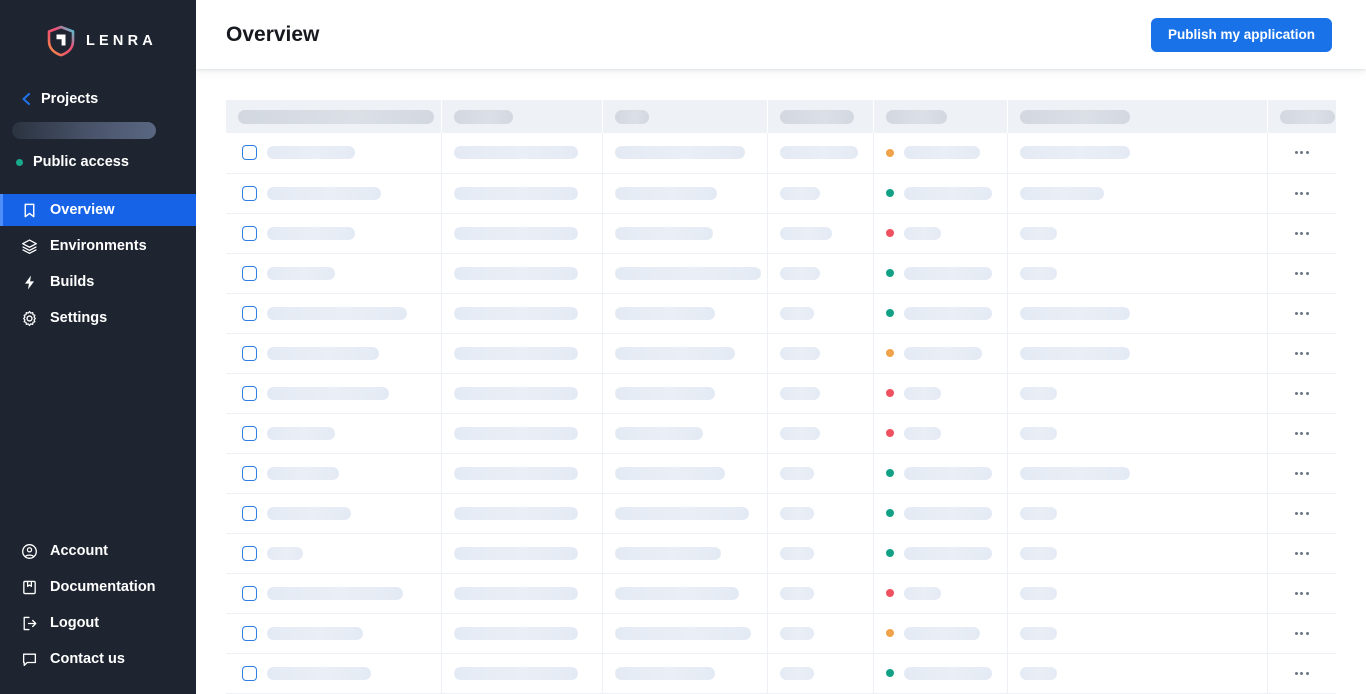 The height and width of the screenshot is (694, 1366). I want to click on column-header-three, so click(685, 116).